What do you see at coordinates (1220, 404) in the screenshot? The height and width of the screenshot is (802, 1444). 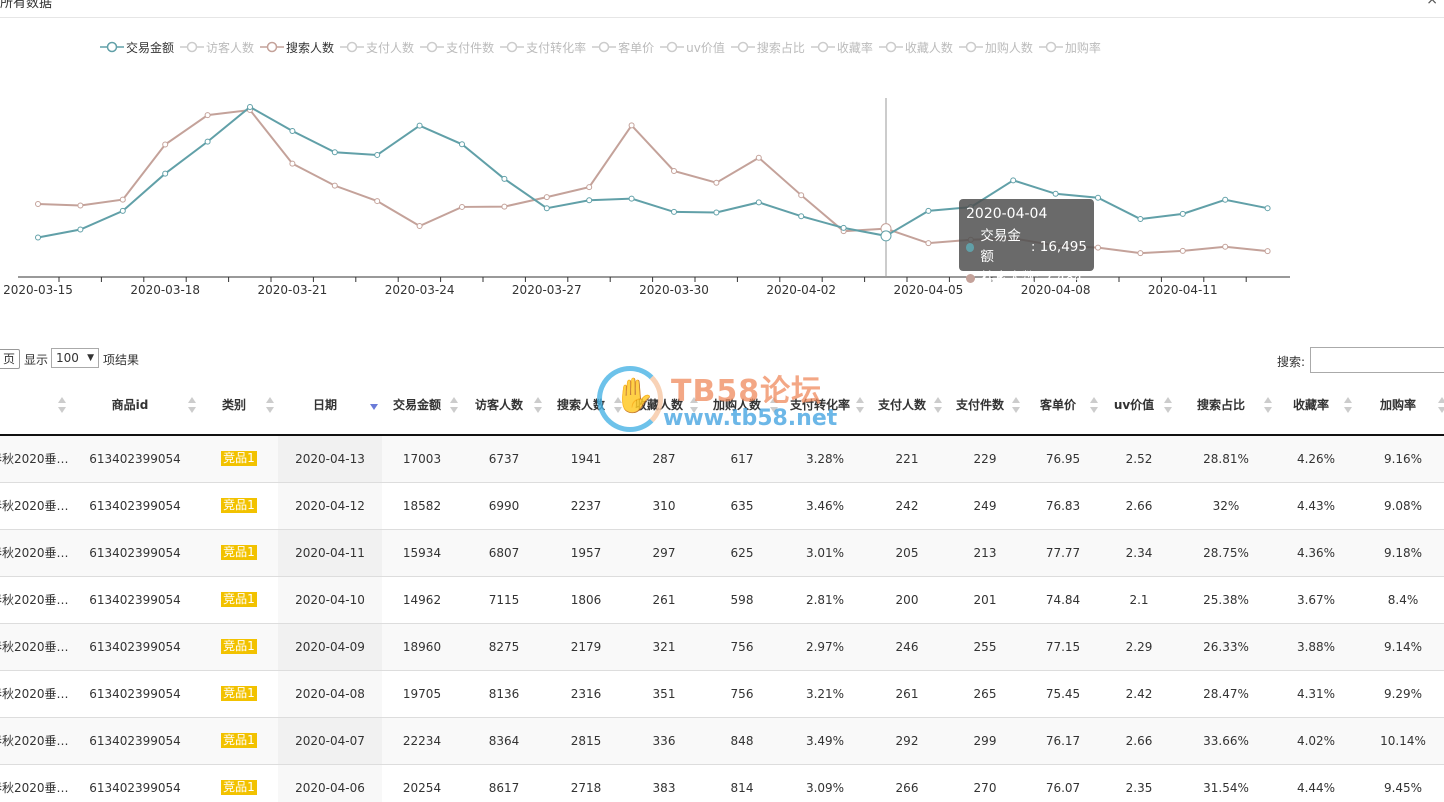 I see `column-header-label: 搜索占比` at bounding box center [1220, 404].